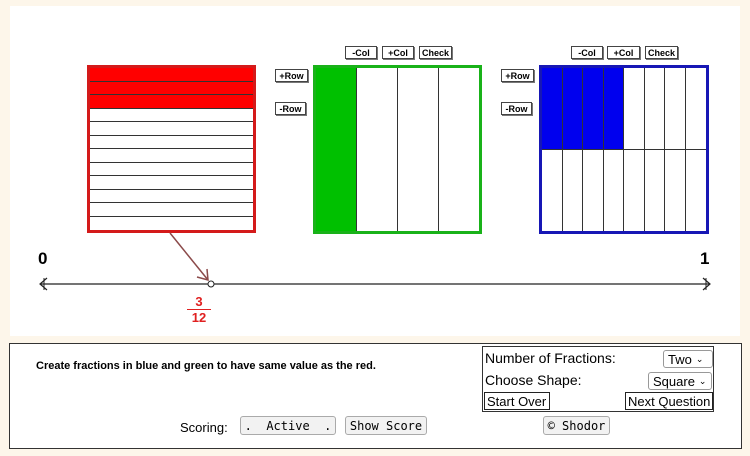  Describe the element at coordinates (517, 401) in the screenshot. I see `start-over-button: Start Over` at that location.